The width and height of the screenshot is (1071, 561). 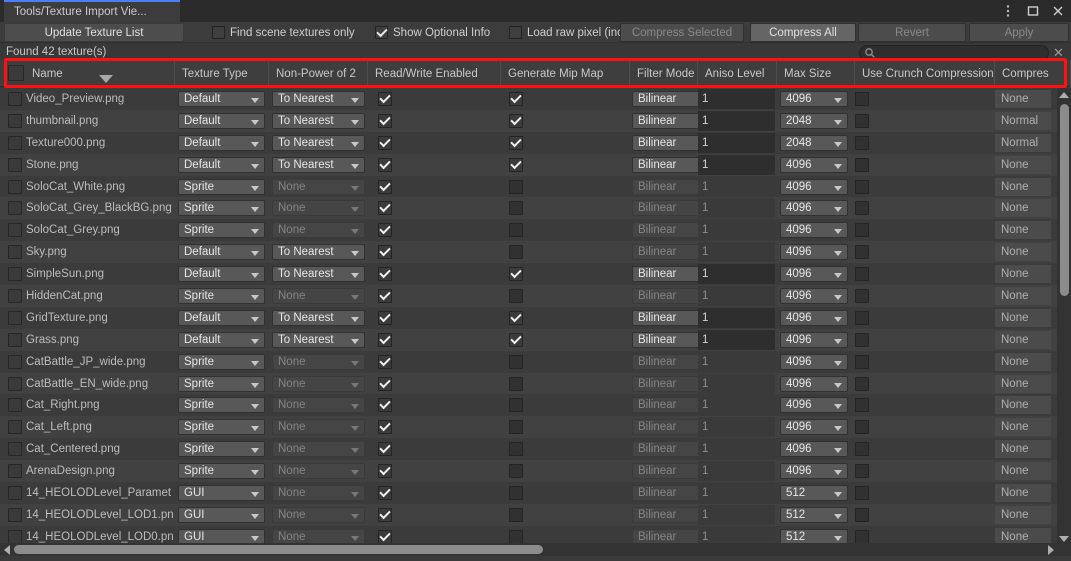 I want to click on column-header-mipmap: Generate Mip Map, so click(x=565, y=73).